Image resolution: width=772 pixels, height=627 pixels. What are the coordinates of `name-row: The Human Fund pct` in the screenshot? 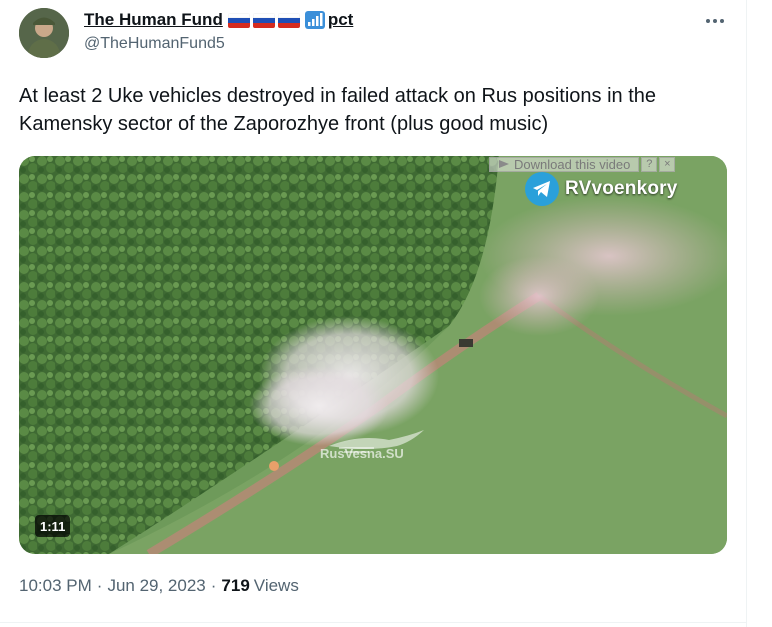 It's located at (384, 20).